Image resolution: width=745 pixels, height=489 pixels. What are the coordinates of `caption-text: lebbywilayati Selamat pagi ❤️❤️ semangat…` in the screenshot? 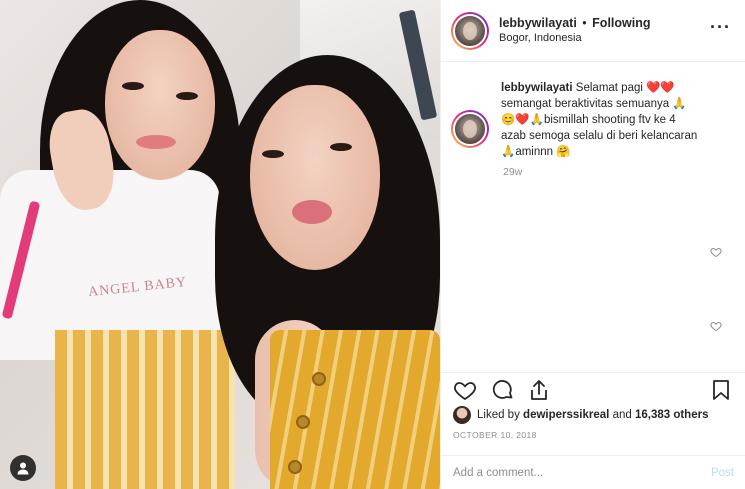 It's located at (616, 120).